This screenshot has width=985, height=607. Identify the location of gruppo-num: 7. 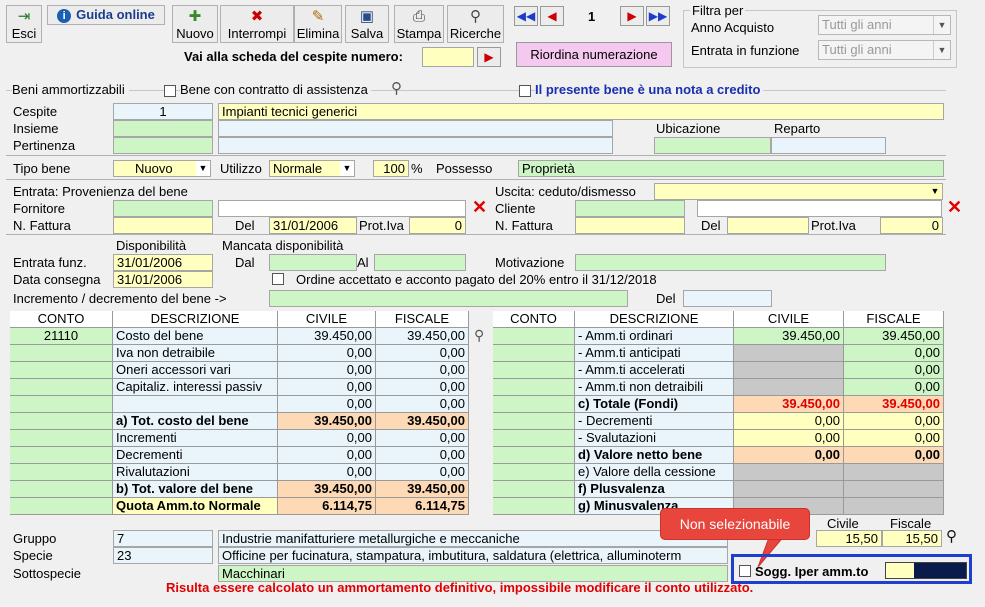
(163, 538).